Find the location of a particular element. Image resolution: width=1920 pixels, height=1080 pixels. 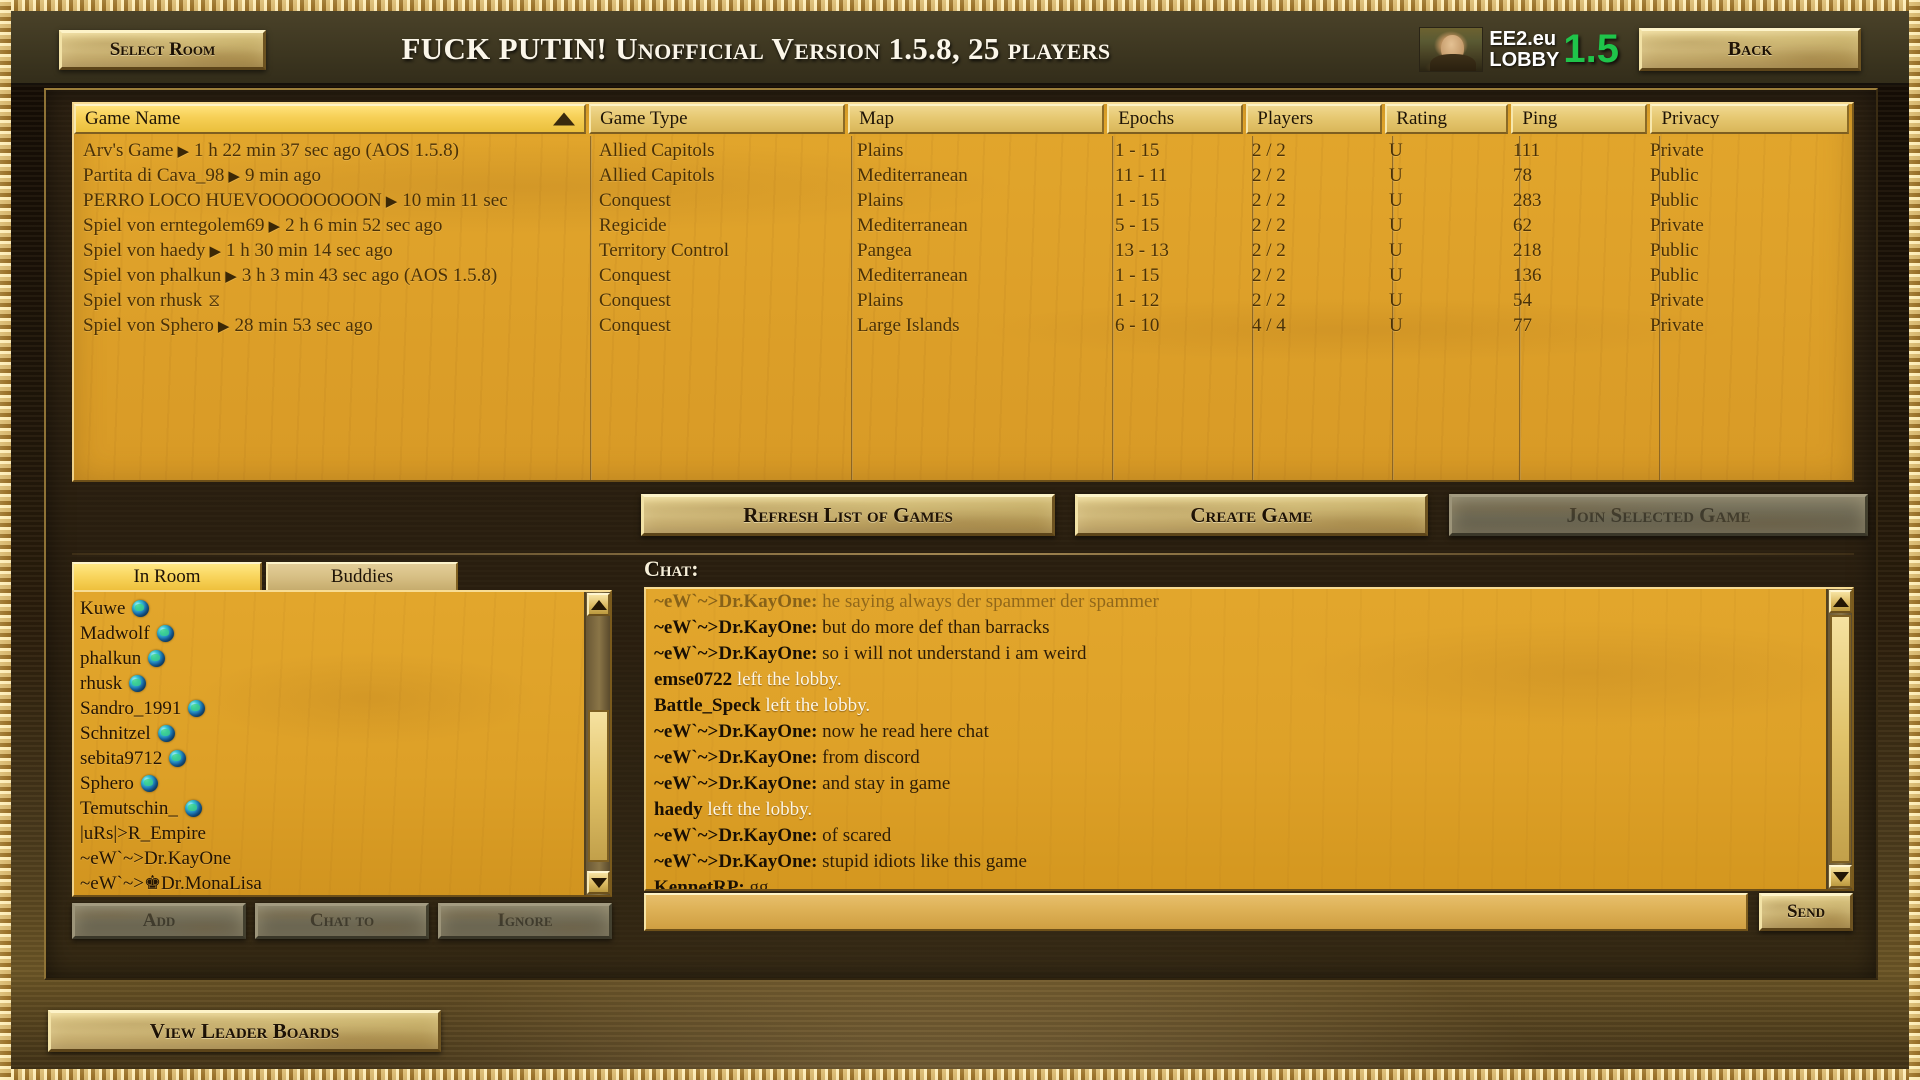

create-game-button: Create Game is located at coordinates (1251, 515).